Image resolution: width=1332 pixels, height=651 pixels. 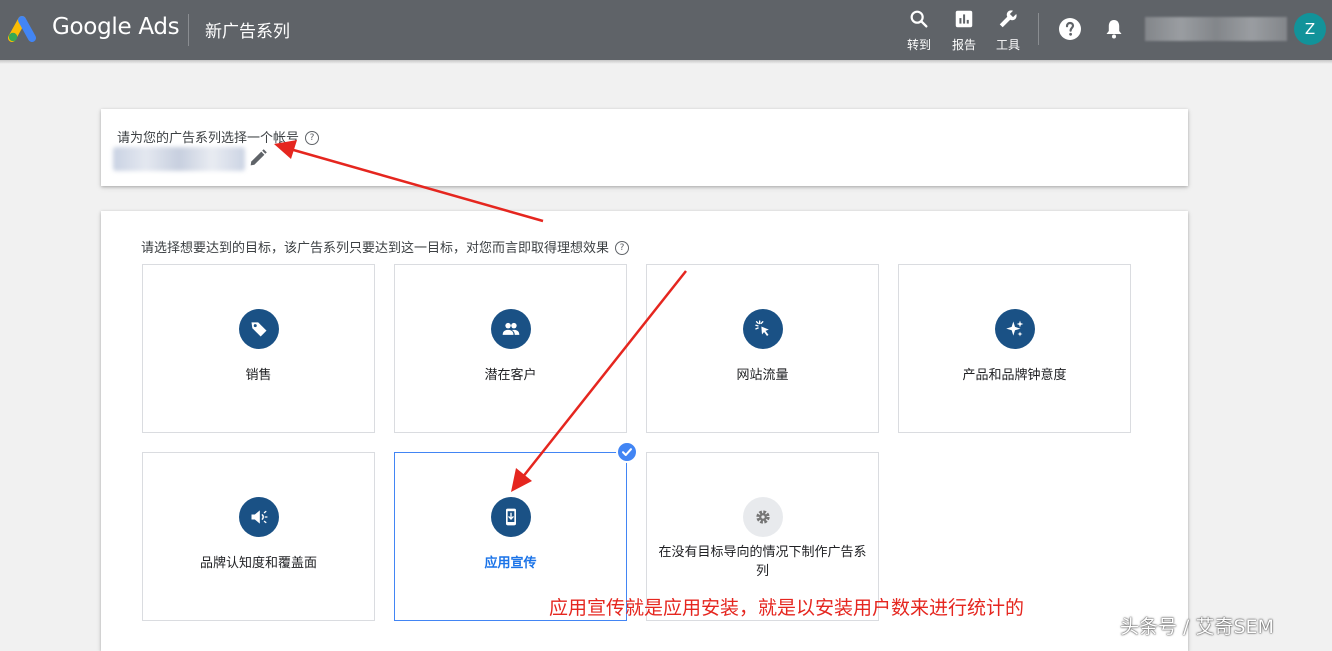 I want to click on reports-label: 报告, so click(x=964, y=44).